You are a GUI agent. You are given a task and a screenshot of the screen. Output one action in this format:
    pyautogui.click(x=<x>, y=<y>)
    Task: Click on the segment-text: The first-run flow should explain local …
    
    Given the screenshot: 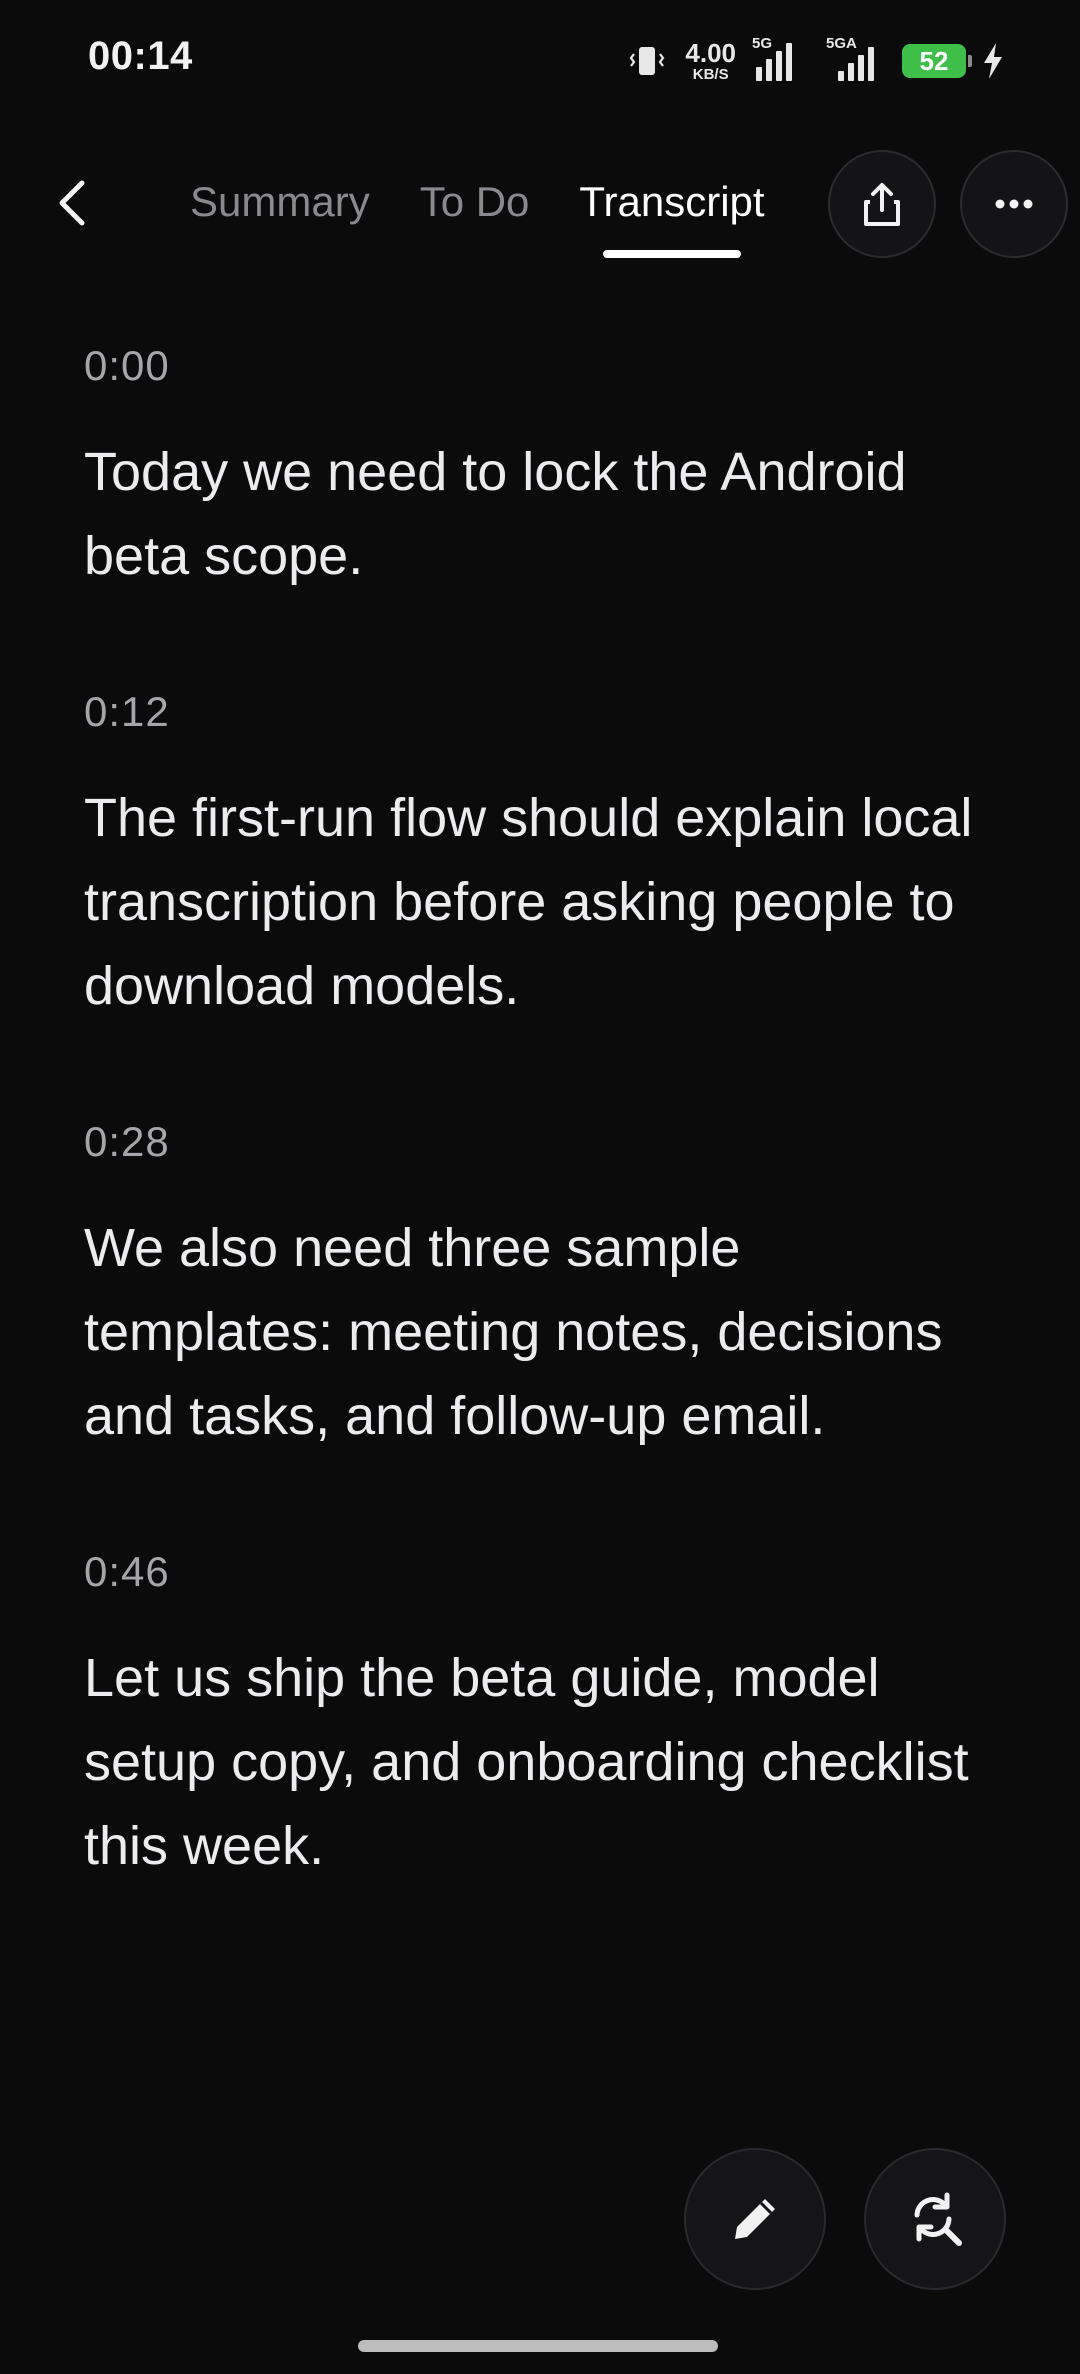 What is the action you would take?
    pyautogui.click(x=528, y=902)
    